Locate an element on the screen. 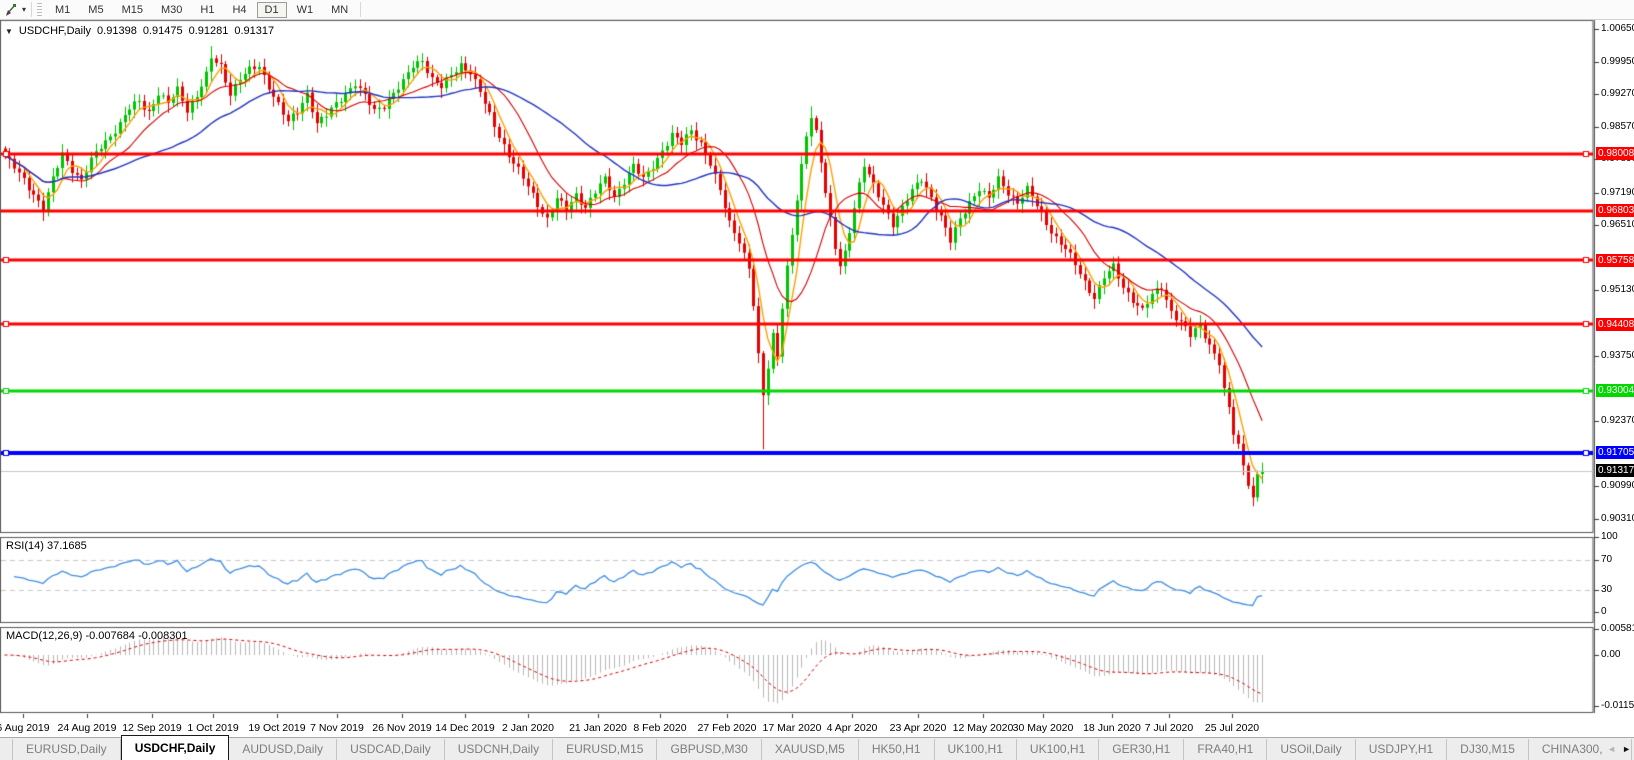 This screenshot has height=760, width=1634. date-tick-label: 26 Nov 2019 is located at coordinates (402, 728).